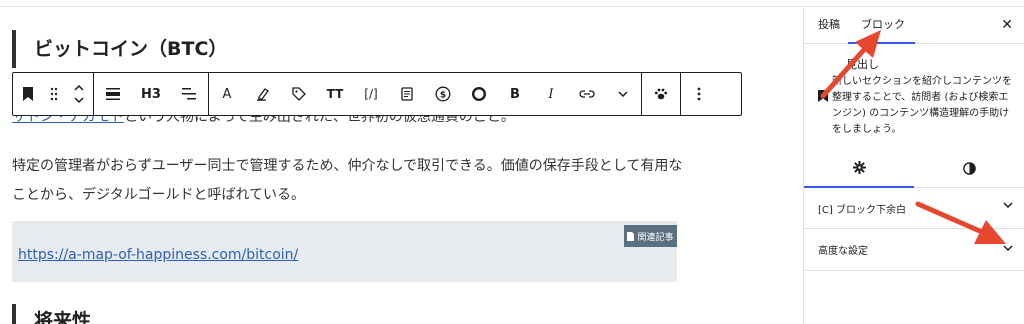 Image resolution: width=1024 pixels, height=324 pixels. I want to click on highlighter-icon, so click(263, 94).